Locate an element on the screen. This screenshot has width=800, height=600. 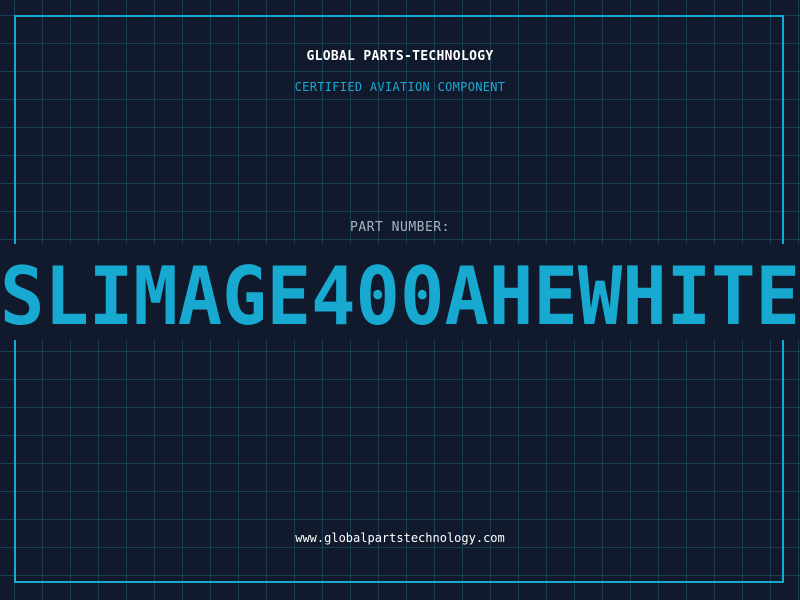
part-number-value: SLIMAGE400AHEWHITE is located at coordinates (400, 293).